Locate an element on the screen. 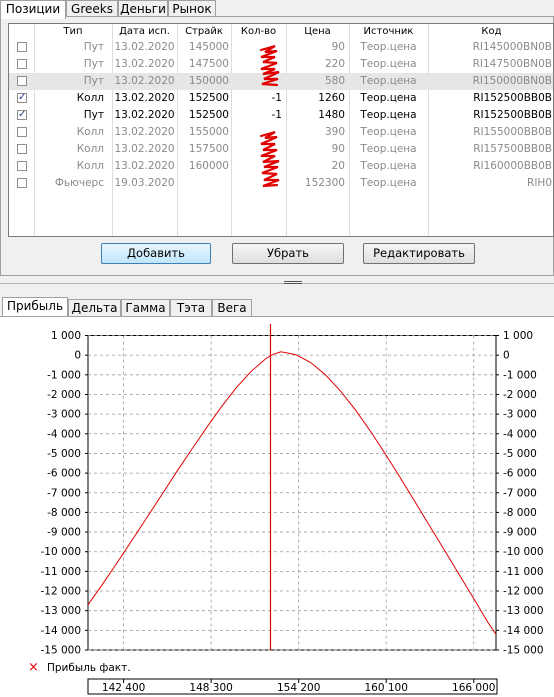 This screenshot has width=554, height=697. tab-money: Деньги is located at coordinates (143, 8).